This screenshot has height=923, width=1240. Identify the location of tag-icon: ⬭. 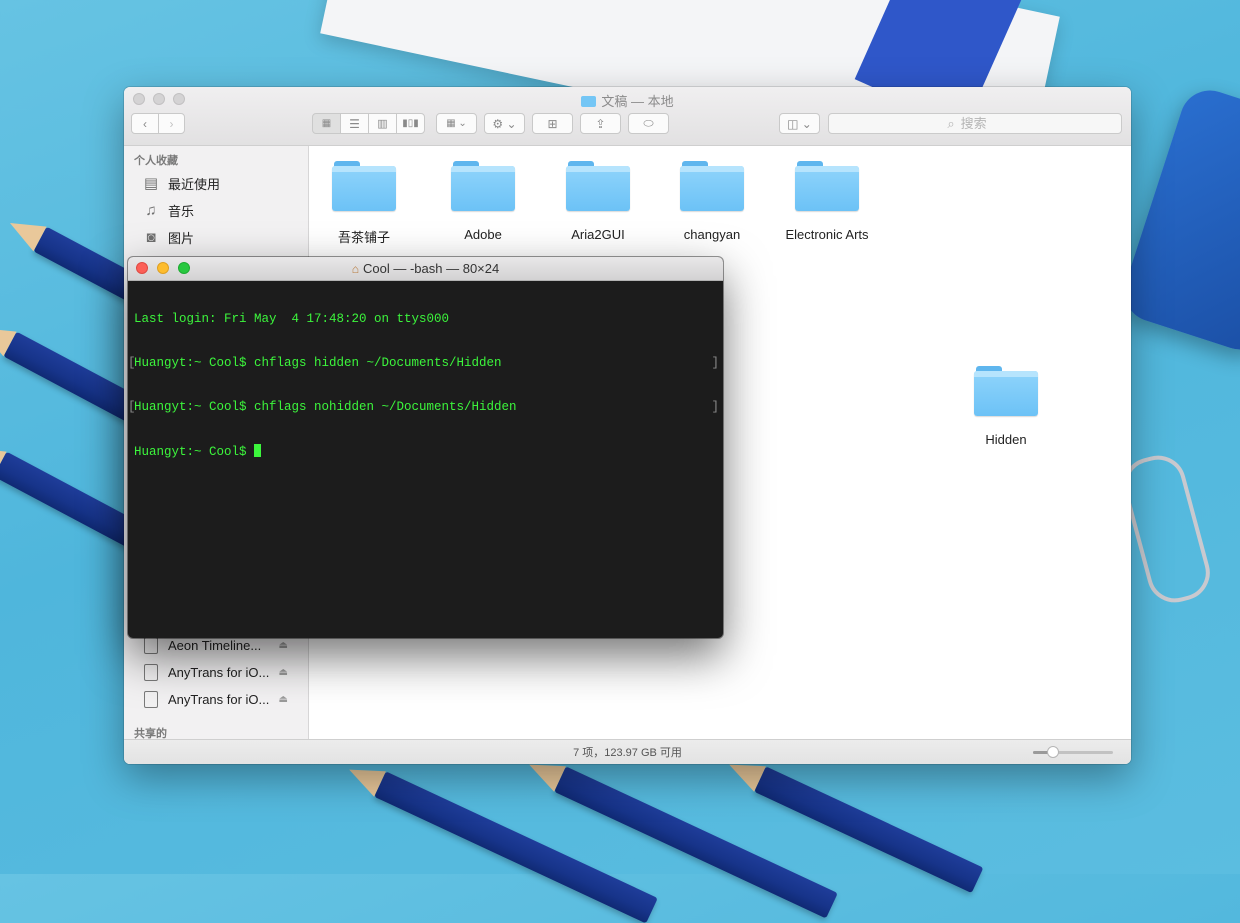
(648, 123).